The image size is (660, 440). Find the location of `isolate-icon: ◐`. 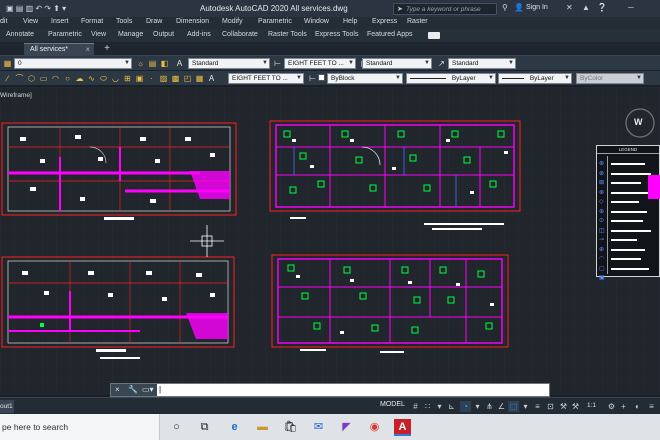

isolate-icon: ◐ is located at coordinates (637, 406).